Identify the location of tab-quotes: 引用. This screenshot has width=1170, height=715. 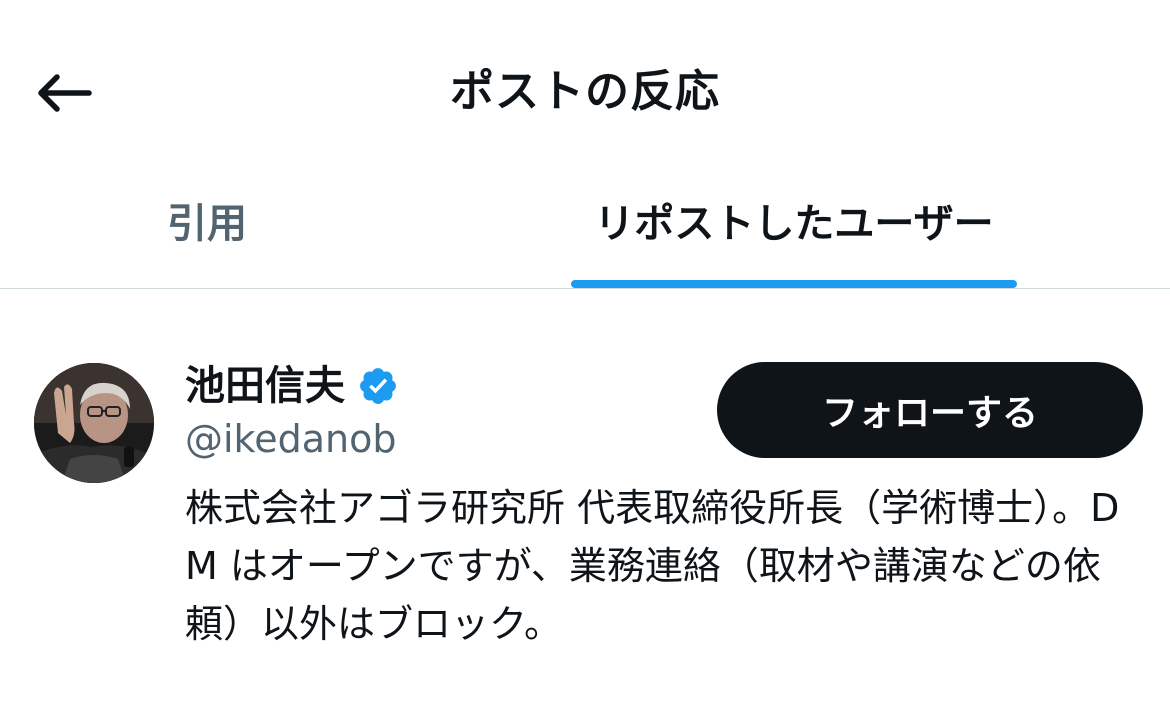
(207, 234).